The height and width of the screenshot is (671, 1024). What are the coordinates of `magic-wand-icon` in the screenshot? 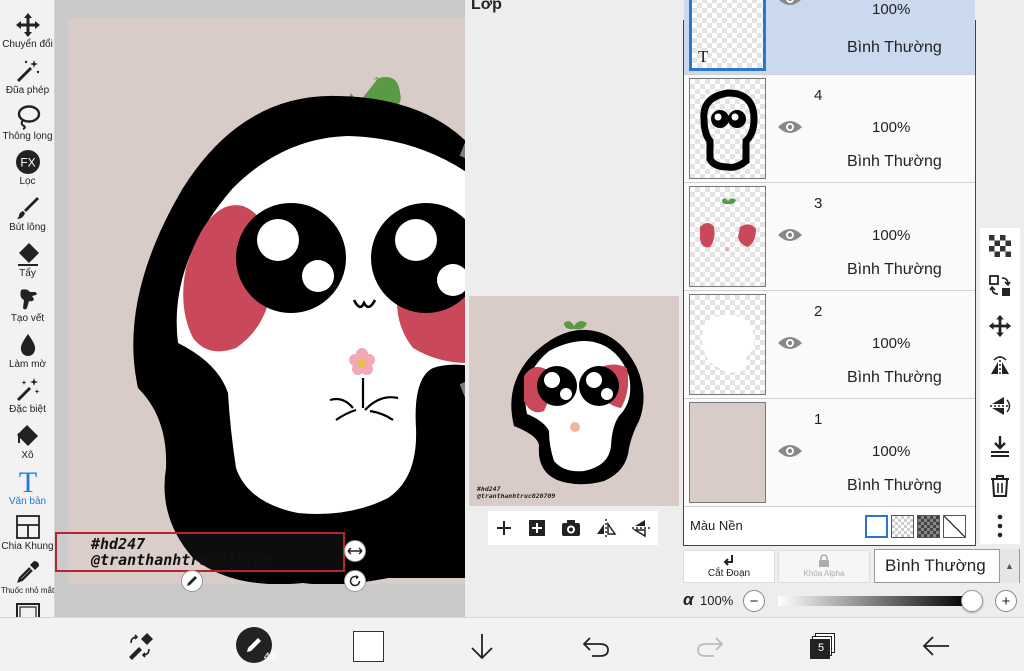 It's located at (27, 71).